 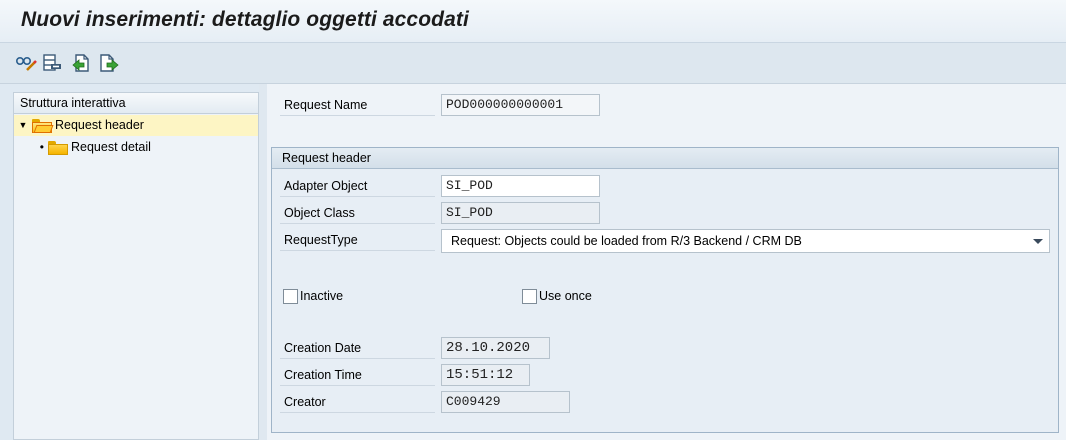 What do you see at coordinates (357, 186) in the screenshot?
I see `adapter-object-label: Adapter Object` at bounding box center [357, 186].